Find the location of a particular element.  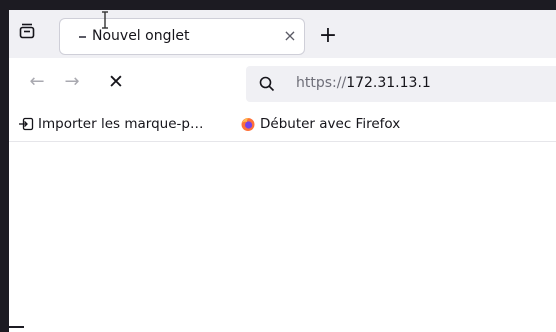

url-text: https://172.31.13.1 is located at coordinates (363, 83).